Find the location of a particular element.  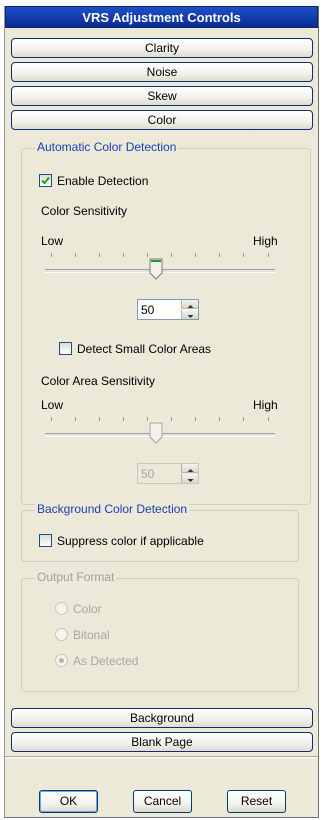

suppress-color-label: Suppress color if applicable is located at coordinates (130, 541).